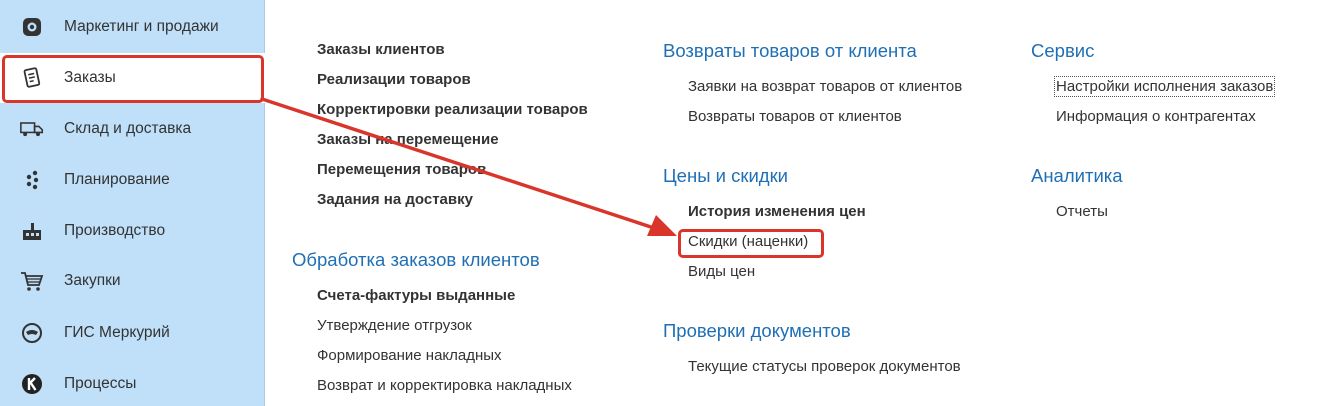  Describe the element at coordinates (825, 86) in the screenshot. I see `link-return-requests: Заявки на возврат товаров от клиентов` at that location.